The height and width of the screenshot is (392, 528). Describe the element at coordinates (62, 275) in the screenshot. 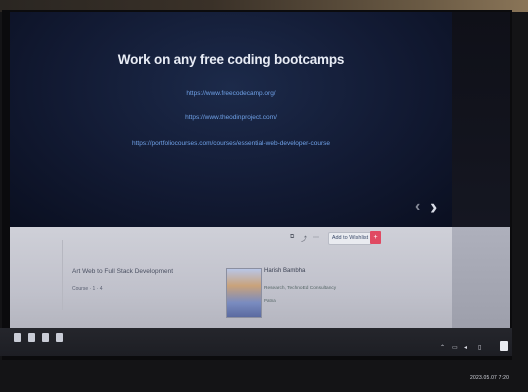

I see `divider` at that location.